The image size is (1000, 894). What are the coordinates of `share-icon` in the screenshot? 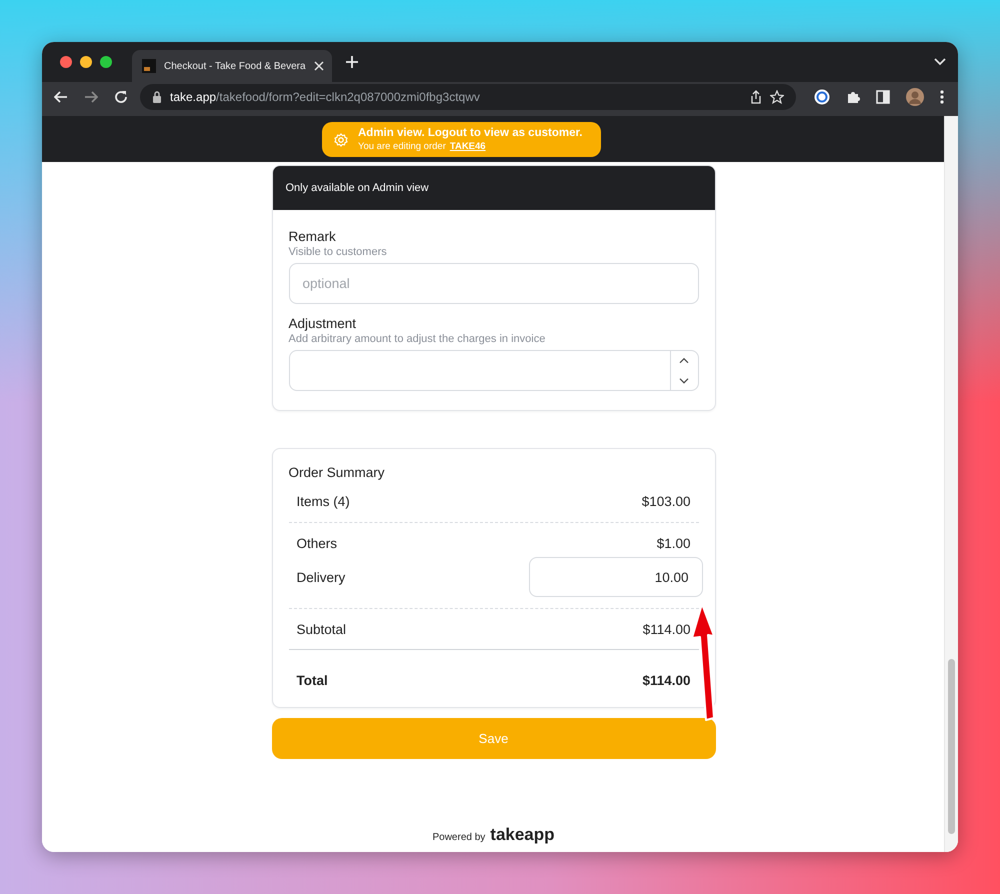 It's located at (756, 97).